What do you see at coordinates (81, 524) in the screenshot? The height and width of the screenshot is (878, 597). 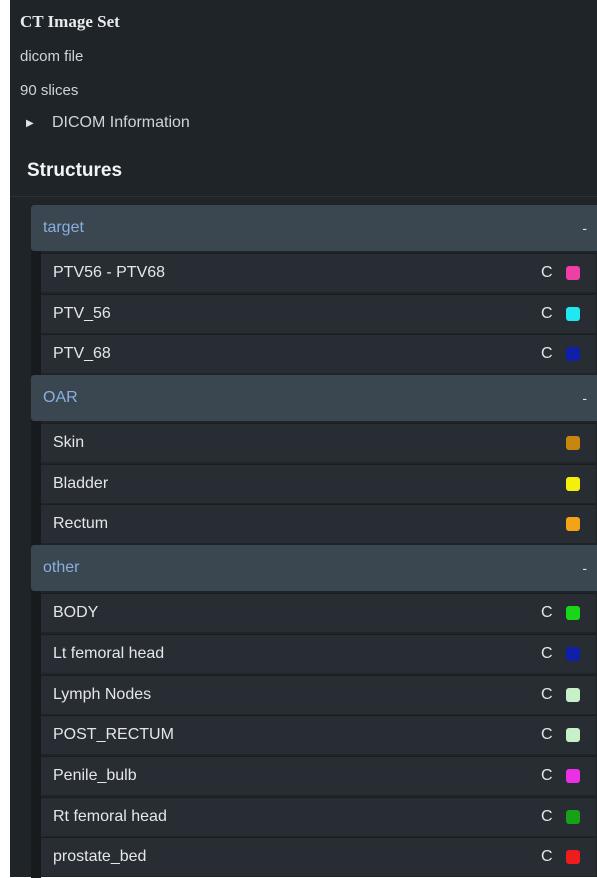 I see `structure-name: Rectum` at bounding box center [81, 524].